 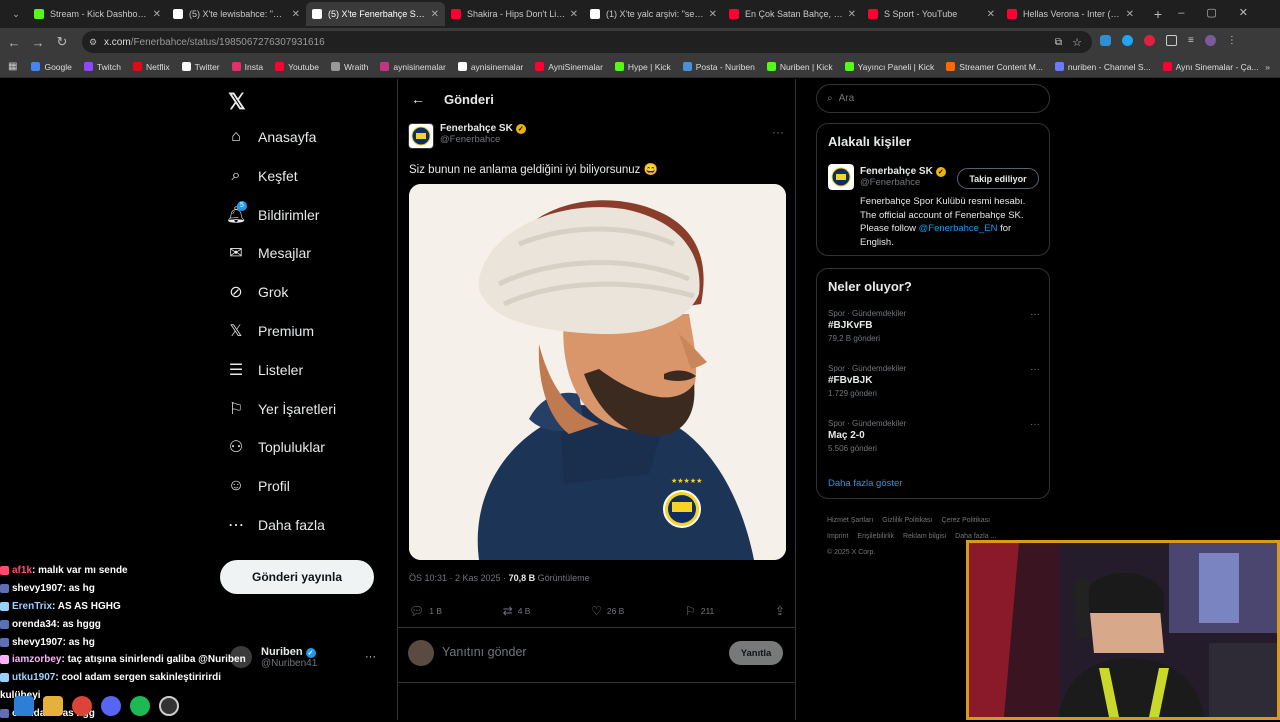 What do you see at coordinates (38, 42) in the screenshot?
I see `forward-icon: →` at bounding box center [38, 42].